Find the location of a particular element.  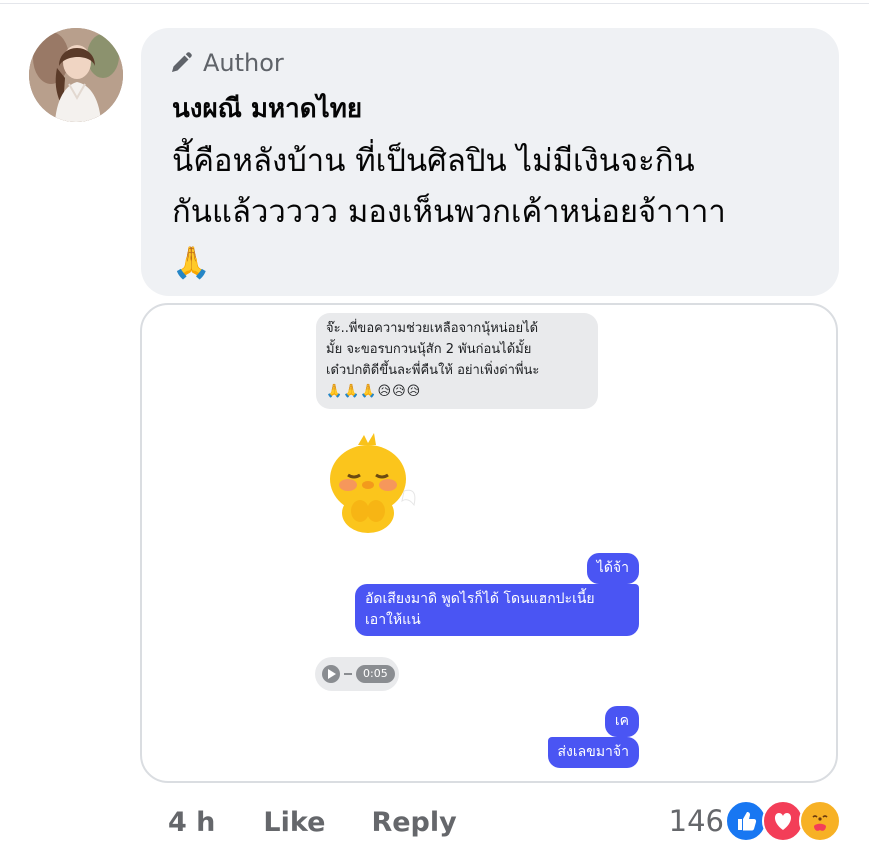

received-message-line: มั้ย จะขอรบกวนนุ้สัก 2 พันก่อนได้มั้ย is located at coordinates (429, 349).